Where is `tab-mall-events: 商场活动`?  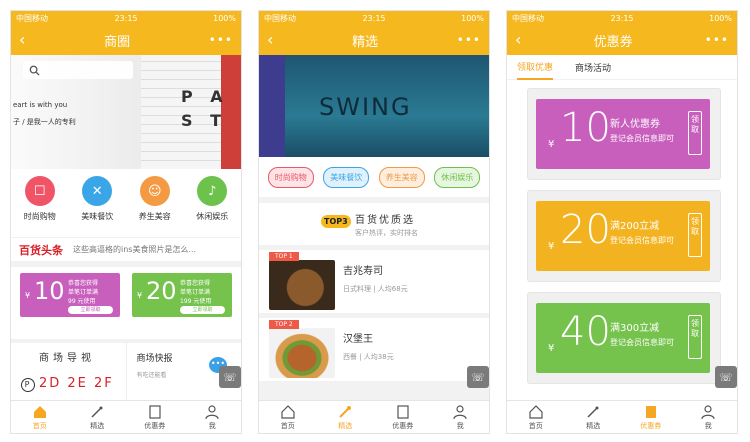 tab-mall-events: 商场活动 is located at coordinates (593, 67).